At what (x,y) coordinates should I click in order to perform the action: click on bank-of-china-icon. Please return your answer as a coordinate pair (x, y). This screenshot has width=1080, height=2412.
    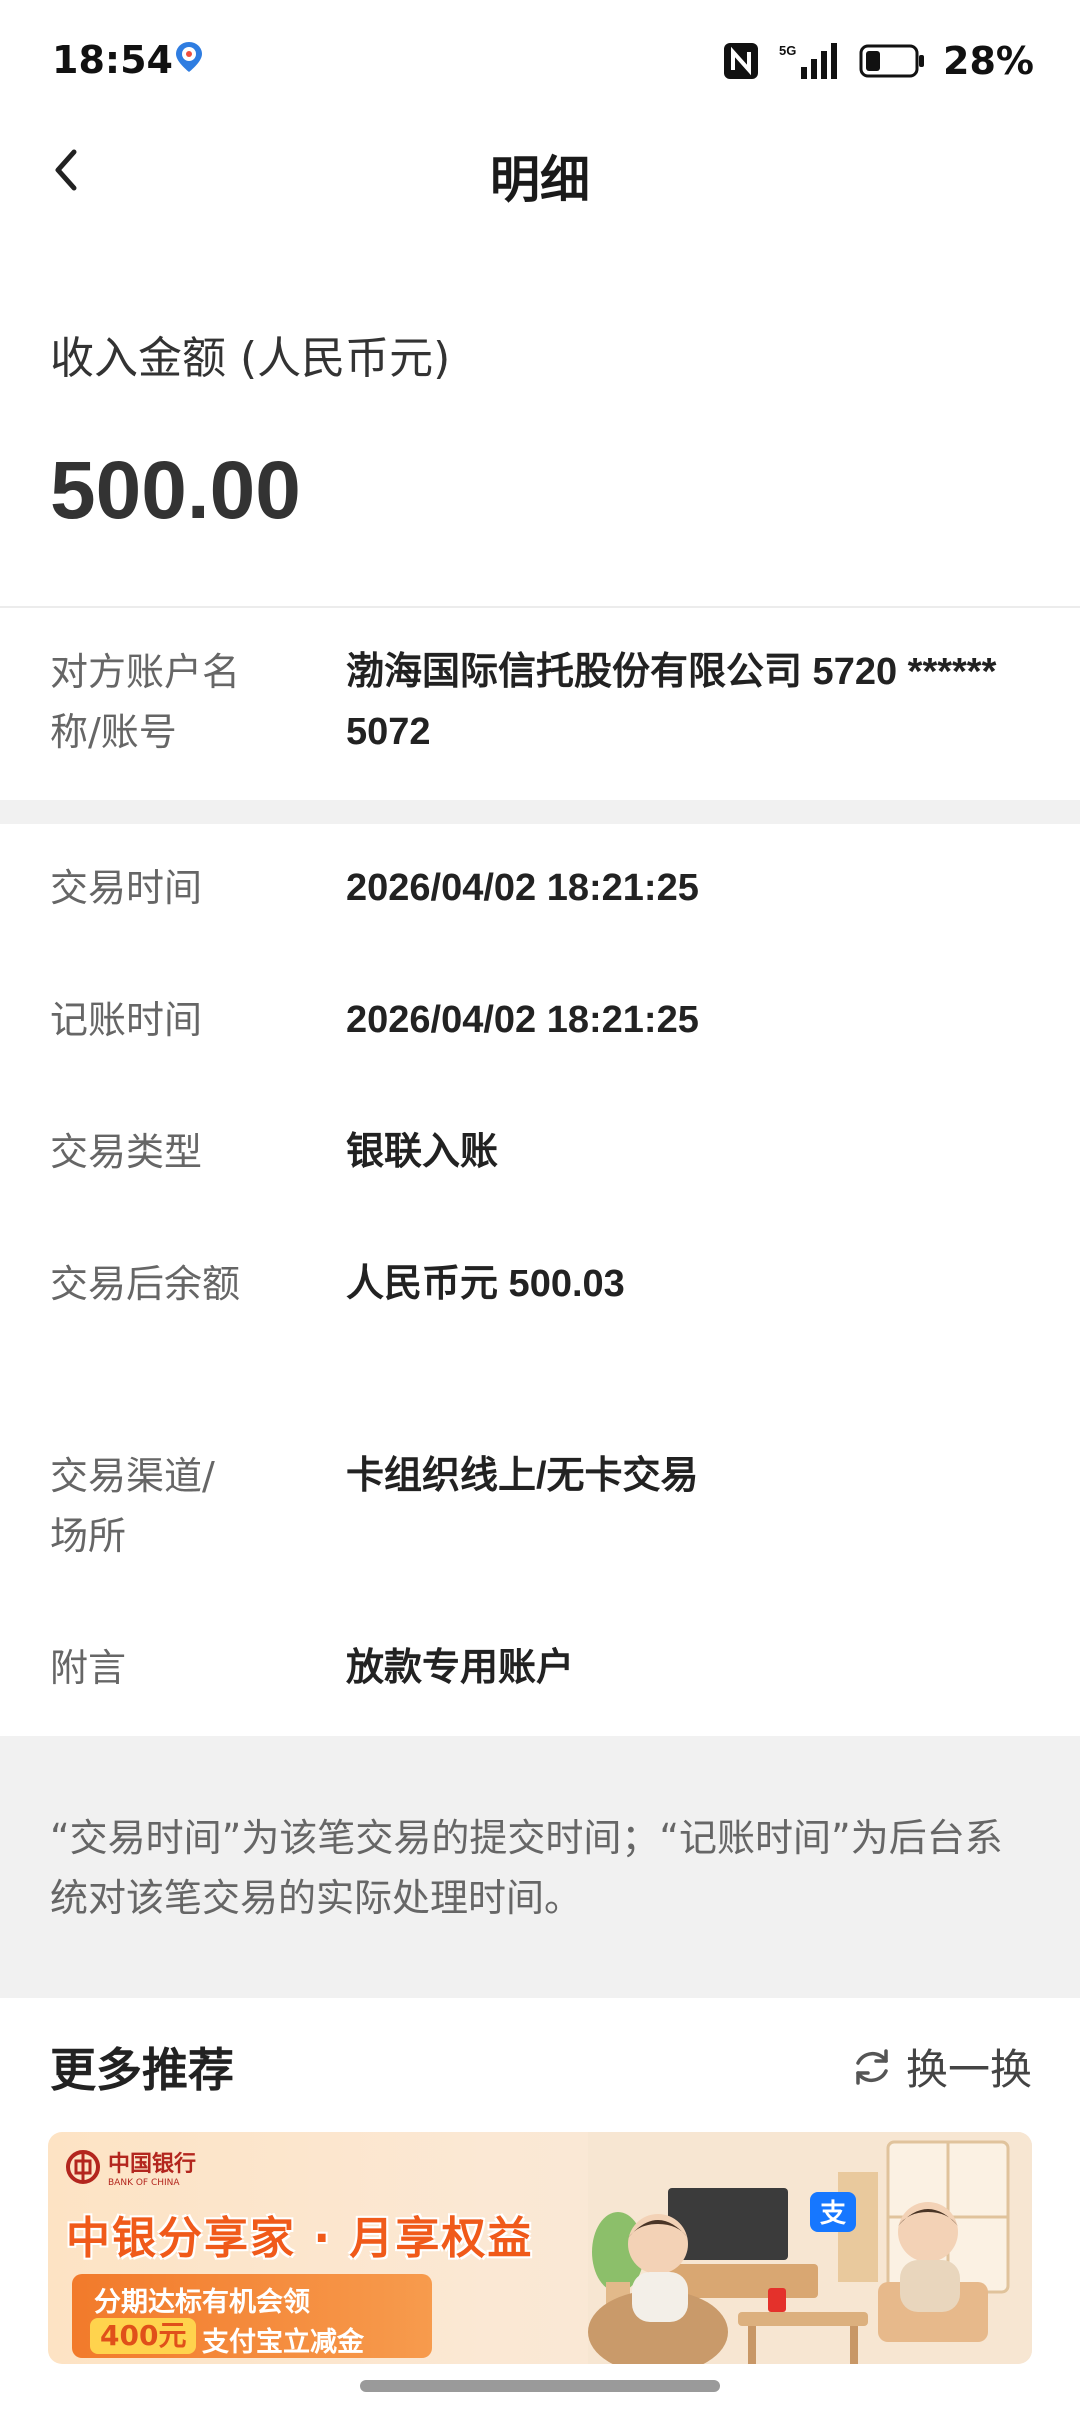
    Looking at the image, I should click on (83, 2167).